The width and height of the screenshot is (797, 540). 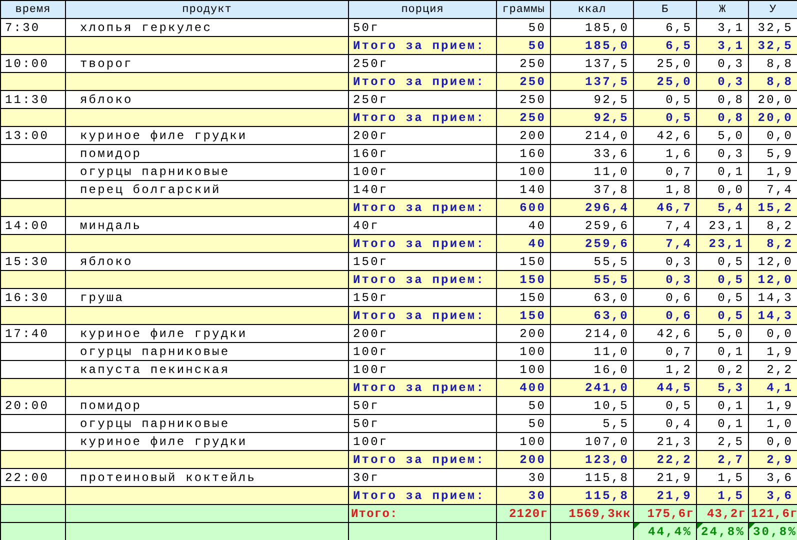 What do you see at coordinates (665, 513) in the screenshot?
I see `table-cell: 175,6г` at bounding box center [665, 513].